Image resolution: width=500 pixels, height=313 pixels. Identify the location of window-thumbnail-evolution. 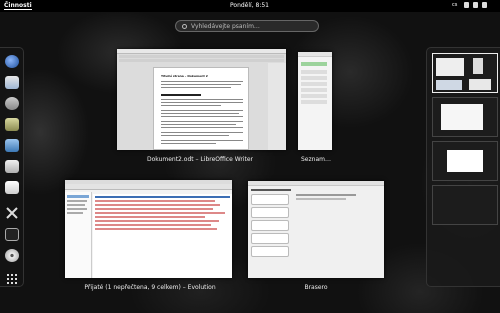
(148, 229).